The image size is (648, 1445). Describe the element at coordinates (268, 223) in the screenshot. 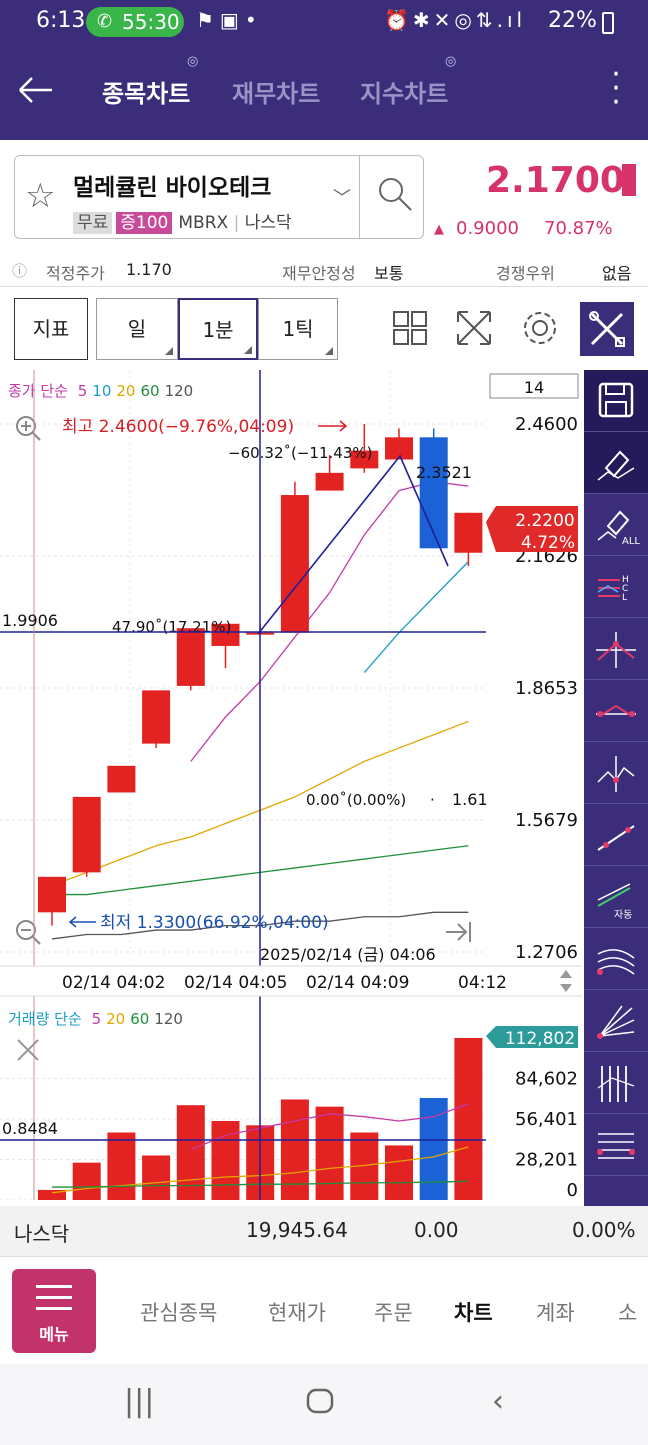

I see `stock-market: 나스닥` at that location.